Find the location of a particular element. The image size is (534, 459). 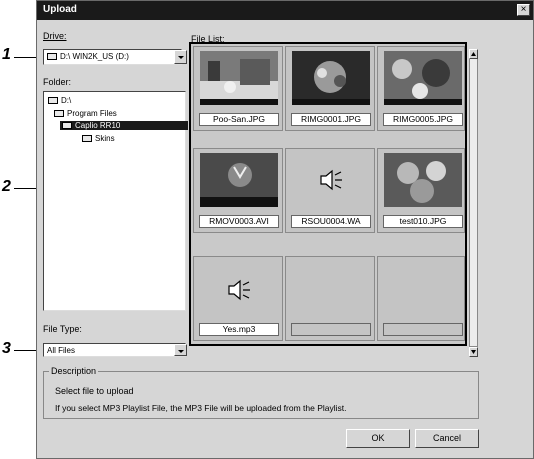

file-name: RIMG0001.JPG is located at coordinates (331, 119).